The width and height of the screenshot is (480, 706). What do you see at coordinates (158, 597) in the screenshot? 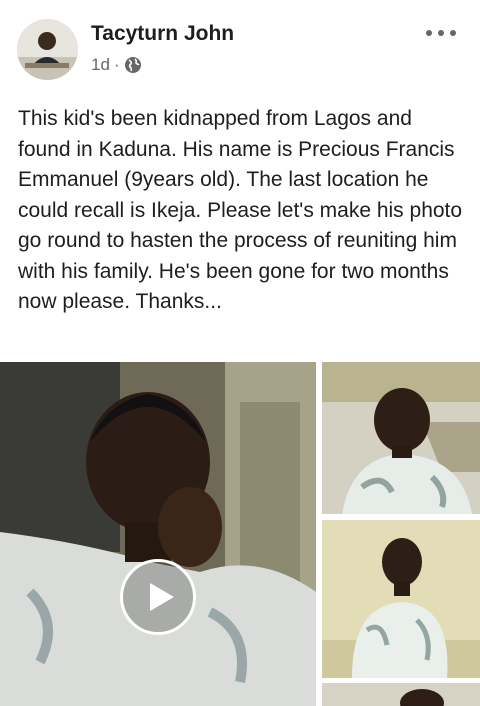
I see `play-icon` at bounding box center [158, 597].